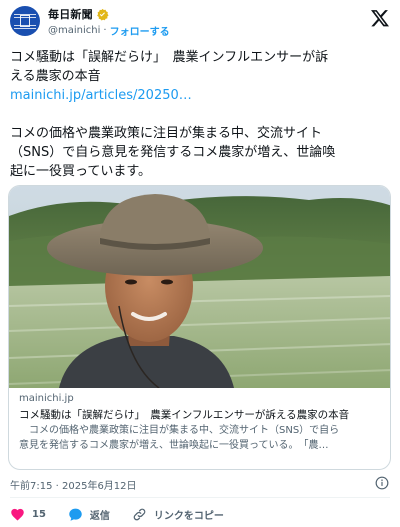  What do you see at coordinates (102, 14) in the screenshot?
I see `verified-badge-icon` at bounding box center [102, 14].